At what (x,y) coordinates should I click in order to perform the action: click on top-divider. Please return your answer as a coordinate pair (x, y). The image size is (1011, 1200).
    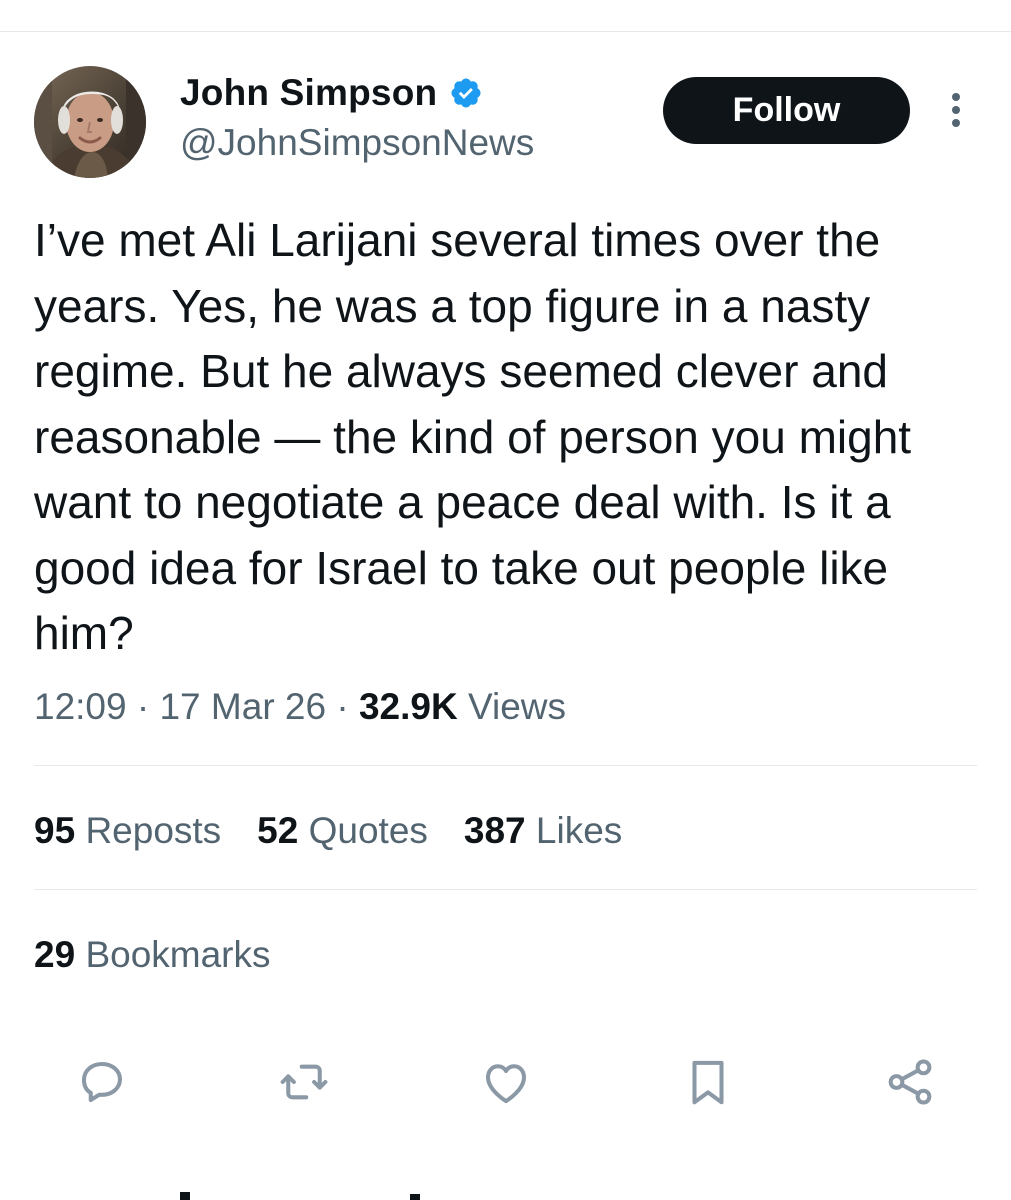
    Looking at the image, I should click on (505, 31).